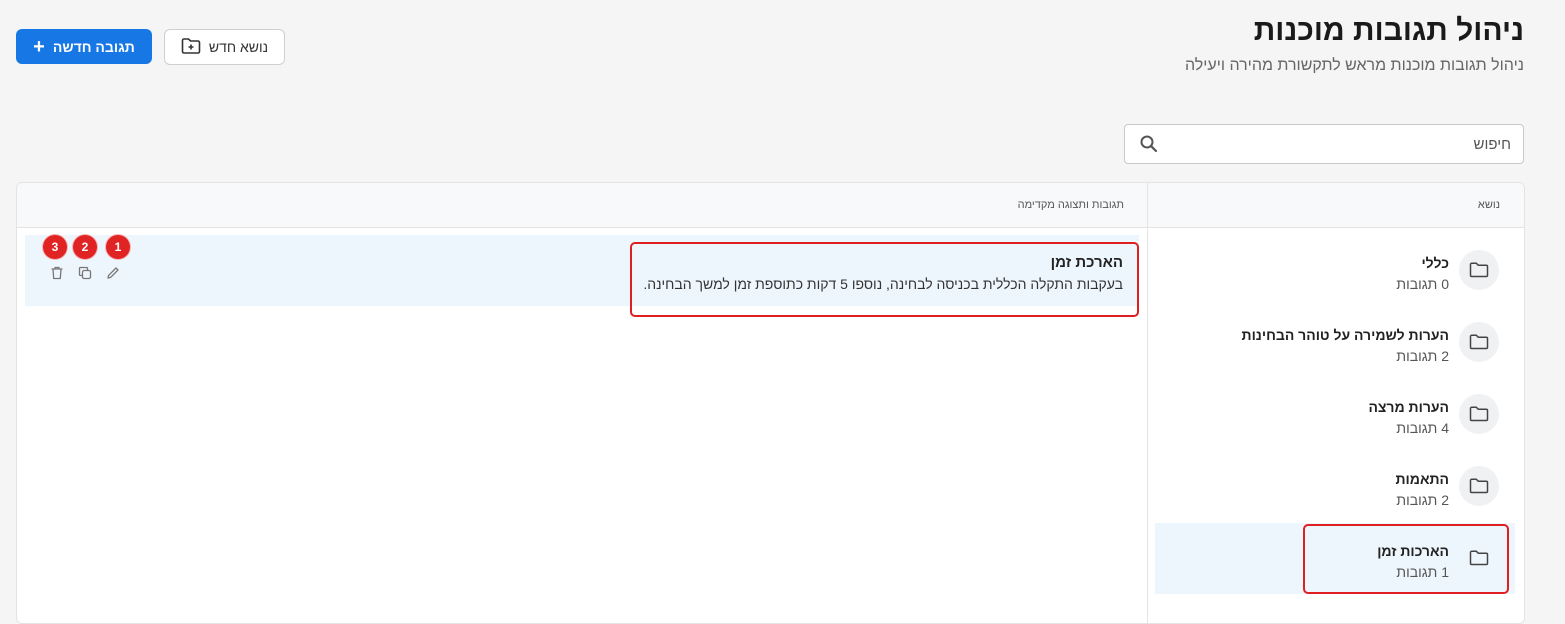 This screenshot has width=1565, height=624. I want to click on delete-button, so click(57, 273).